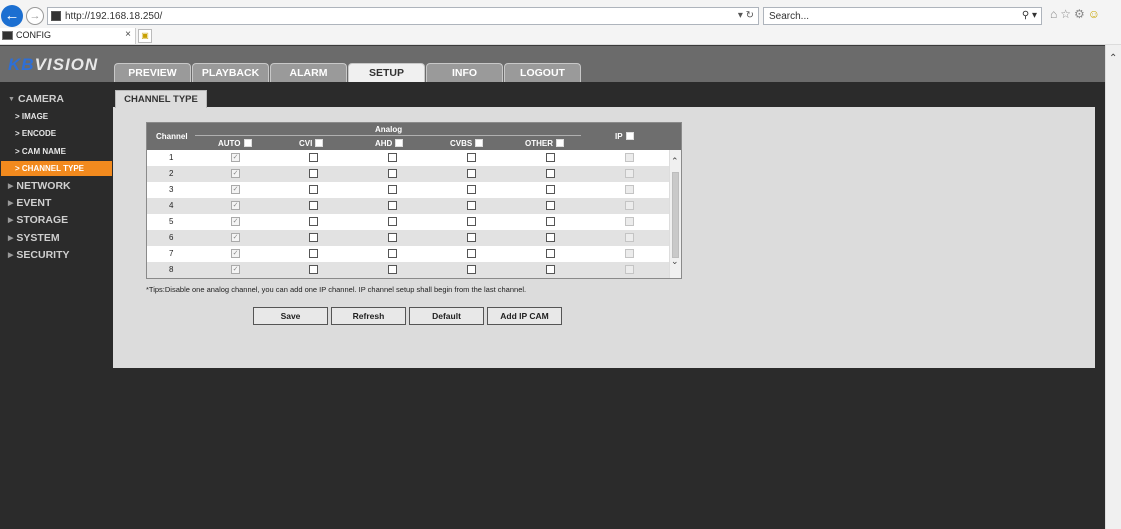 The width and height of the screenshot is (1121, 529). Describe the element at coordinates (319, 143) in the screenshot. I see `cvi-select-all-checkbox` at that location.